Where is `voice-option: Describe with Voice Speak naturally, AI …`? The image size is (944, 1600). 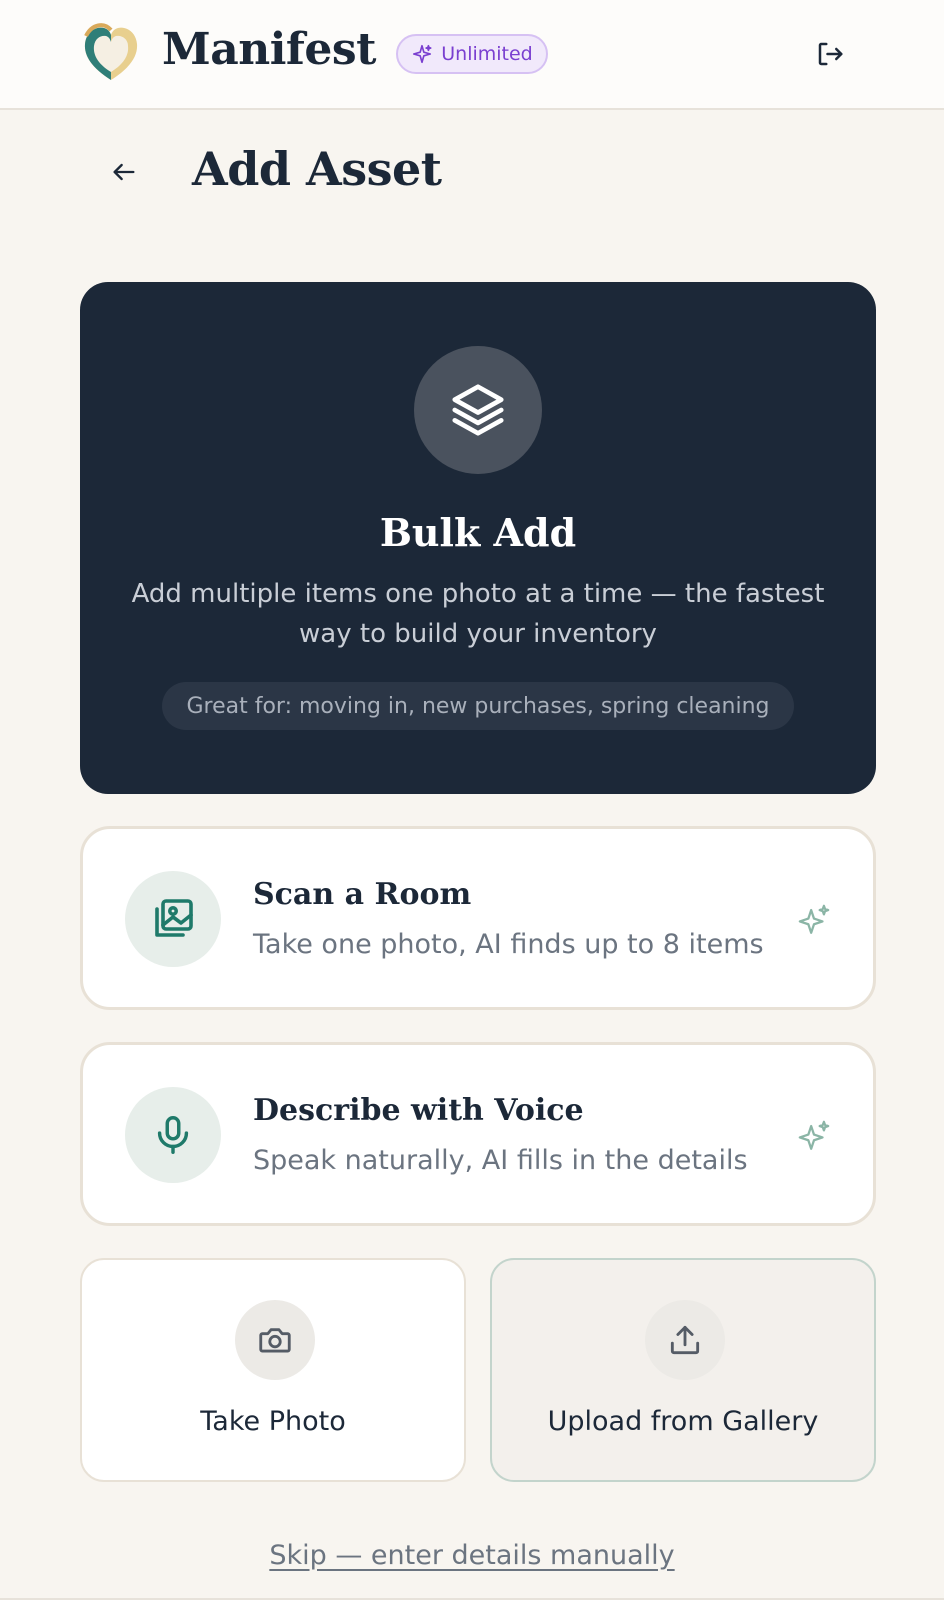
voice-option: Describe with Voice Speak naturally, AI … is located at coordinates (478, 1134).